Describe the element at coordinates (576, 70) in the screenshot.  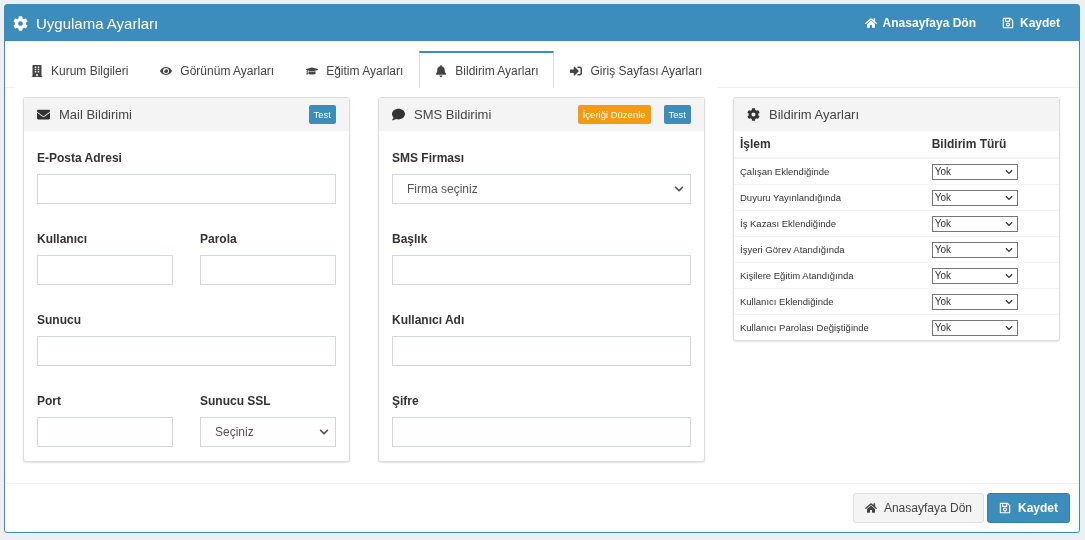
I see `sign-in-icon` at that location.